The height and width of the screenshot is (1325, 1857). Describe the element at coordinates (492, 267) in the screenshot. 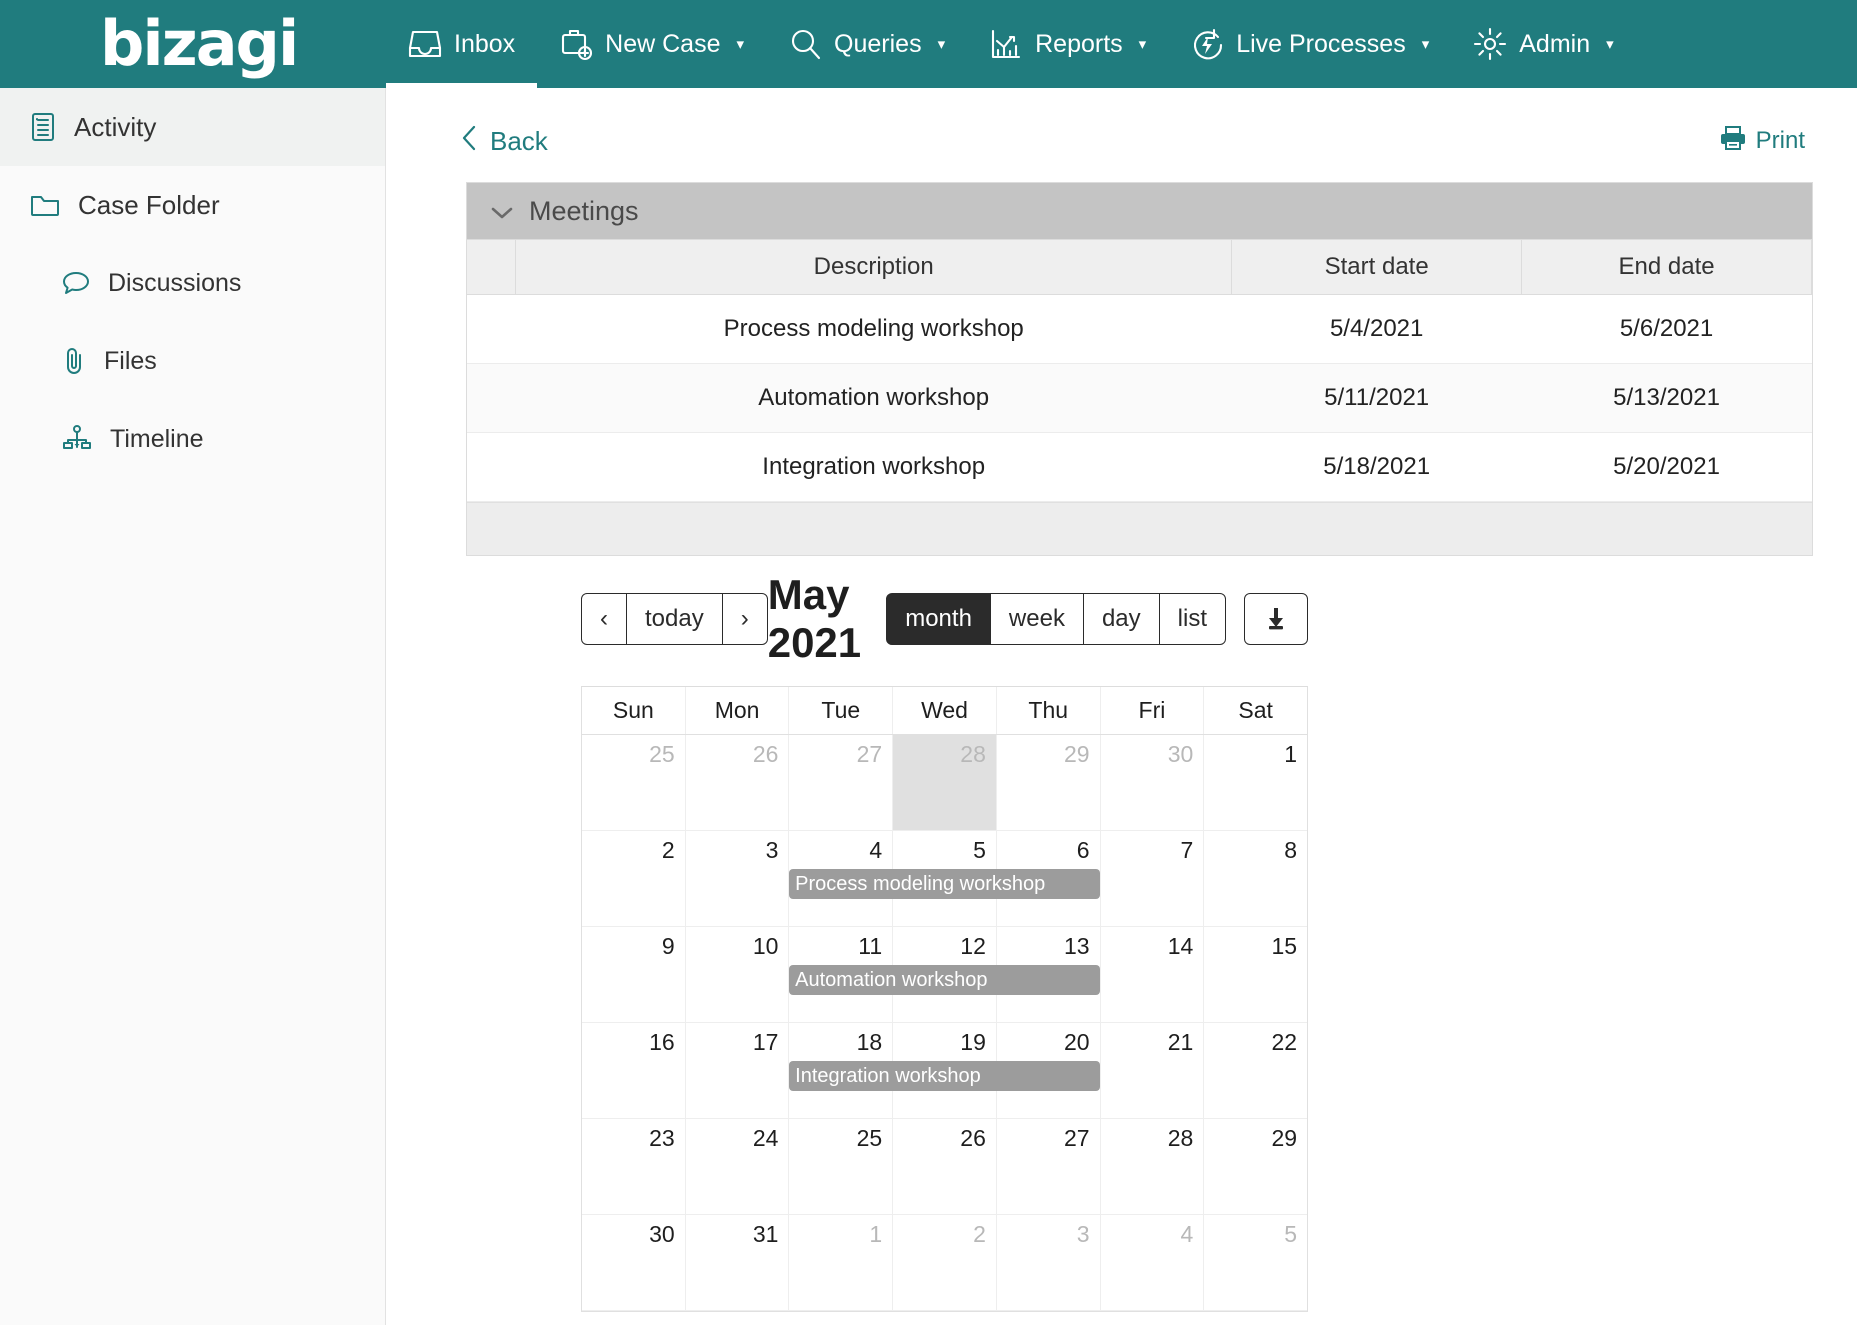

I see `column-header-select` at that location.